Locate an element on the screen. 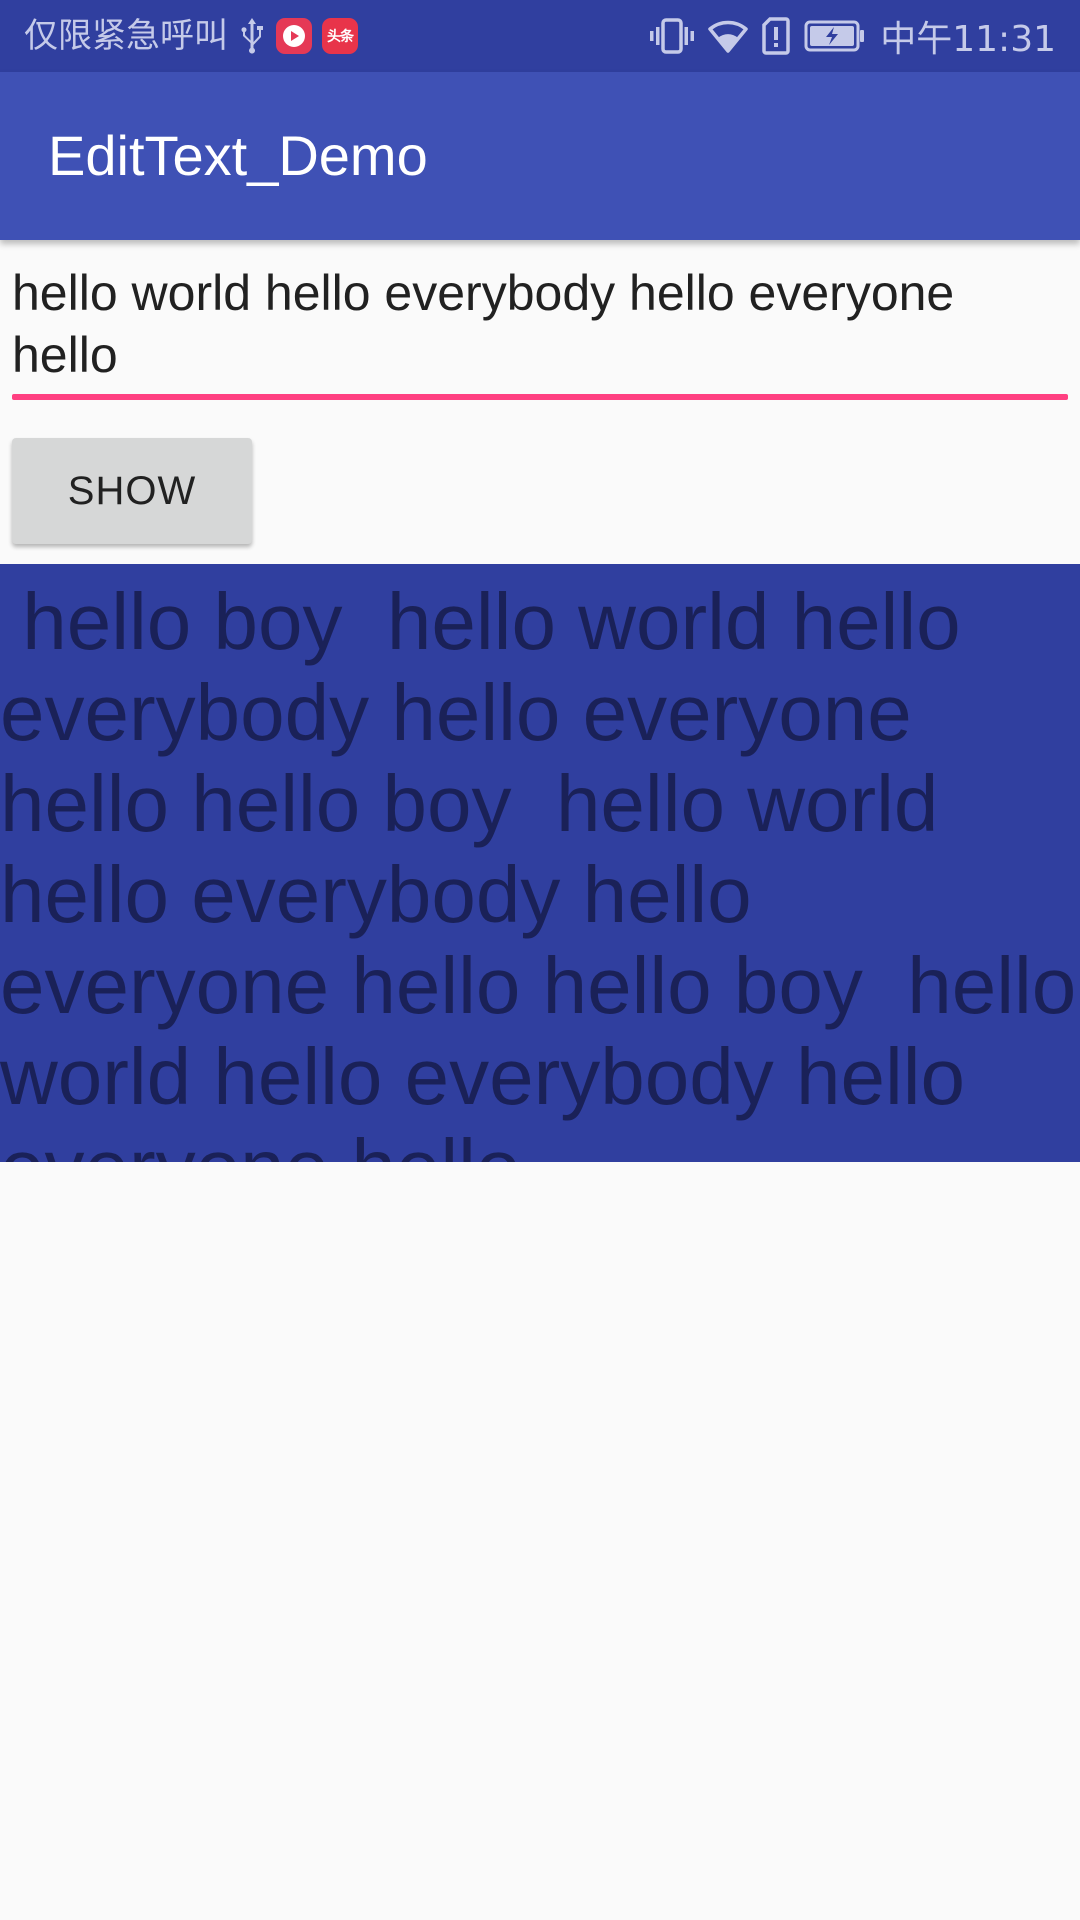 The height and width of the screenshot is (1920, 1080). vibrate-icon is located at coordinates (672, 36).